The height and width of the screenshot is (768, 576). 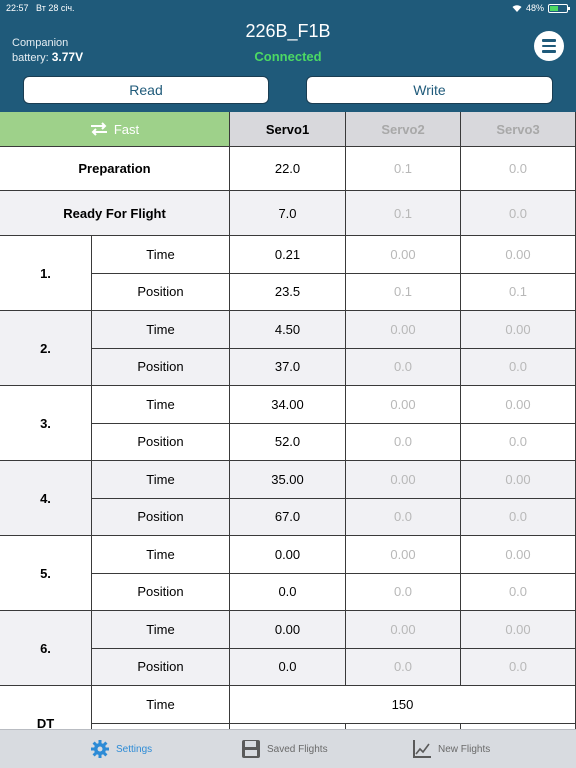 What do you see at coordinates (46, 273) in the screenshot?
I see `step-label: 1.` at bounding box center [46, 273].